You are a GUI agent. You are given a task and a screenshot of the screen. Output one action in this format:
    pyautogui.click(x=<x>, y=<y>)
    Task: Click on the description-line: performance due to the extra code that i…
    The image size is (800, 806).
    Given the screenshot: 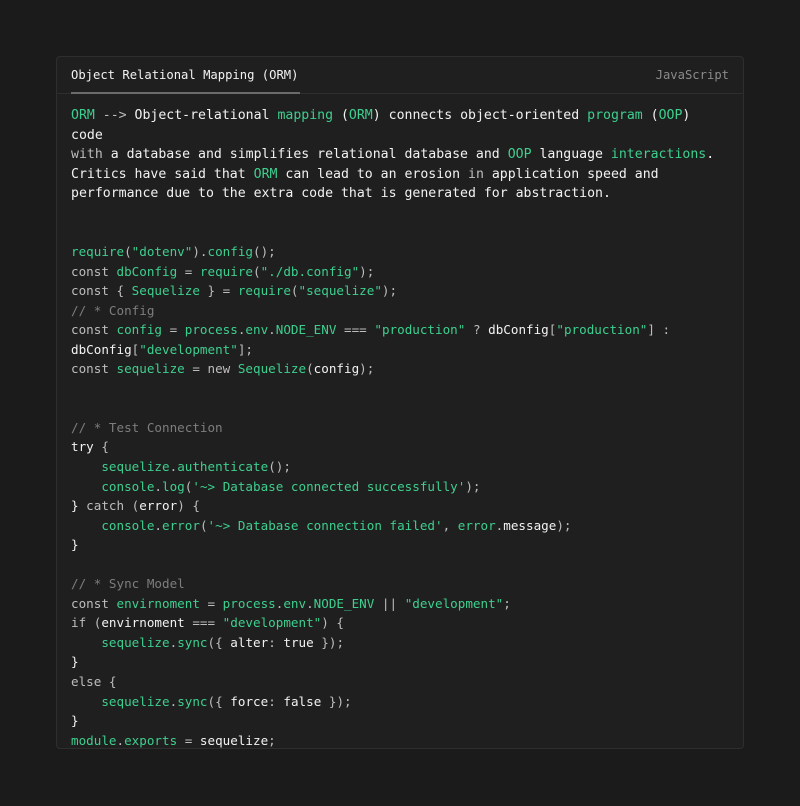 What is the action you would take?
    pyautogui.click(x=400, y=194)
    